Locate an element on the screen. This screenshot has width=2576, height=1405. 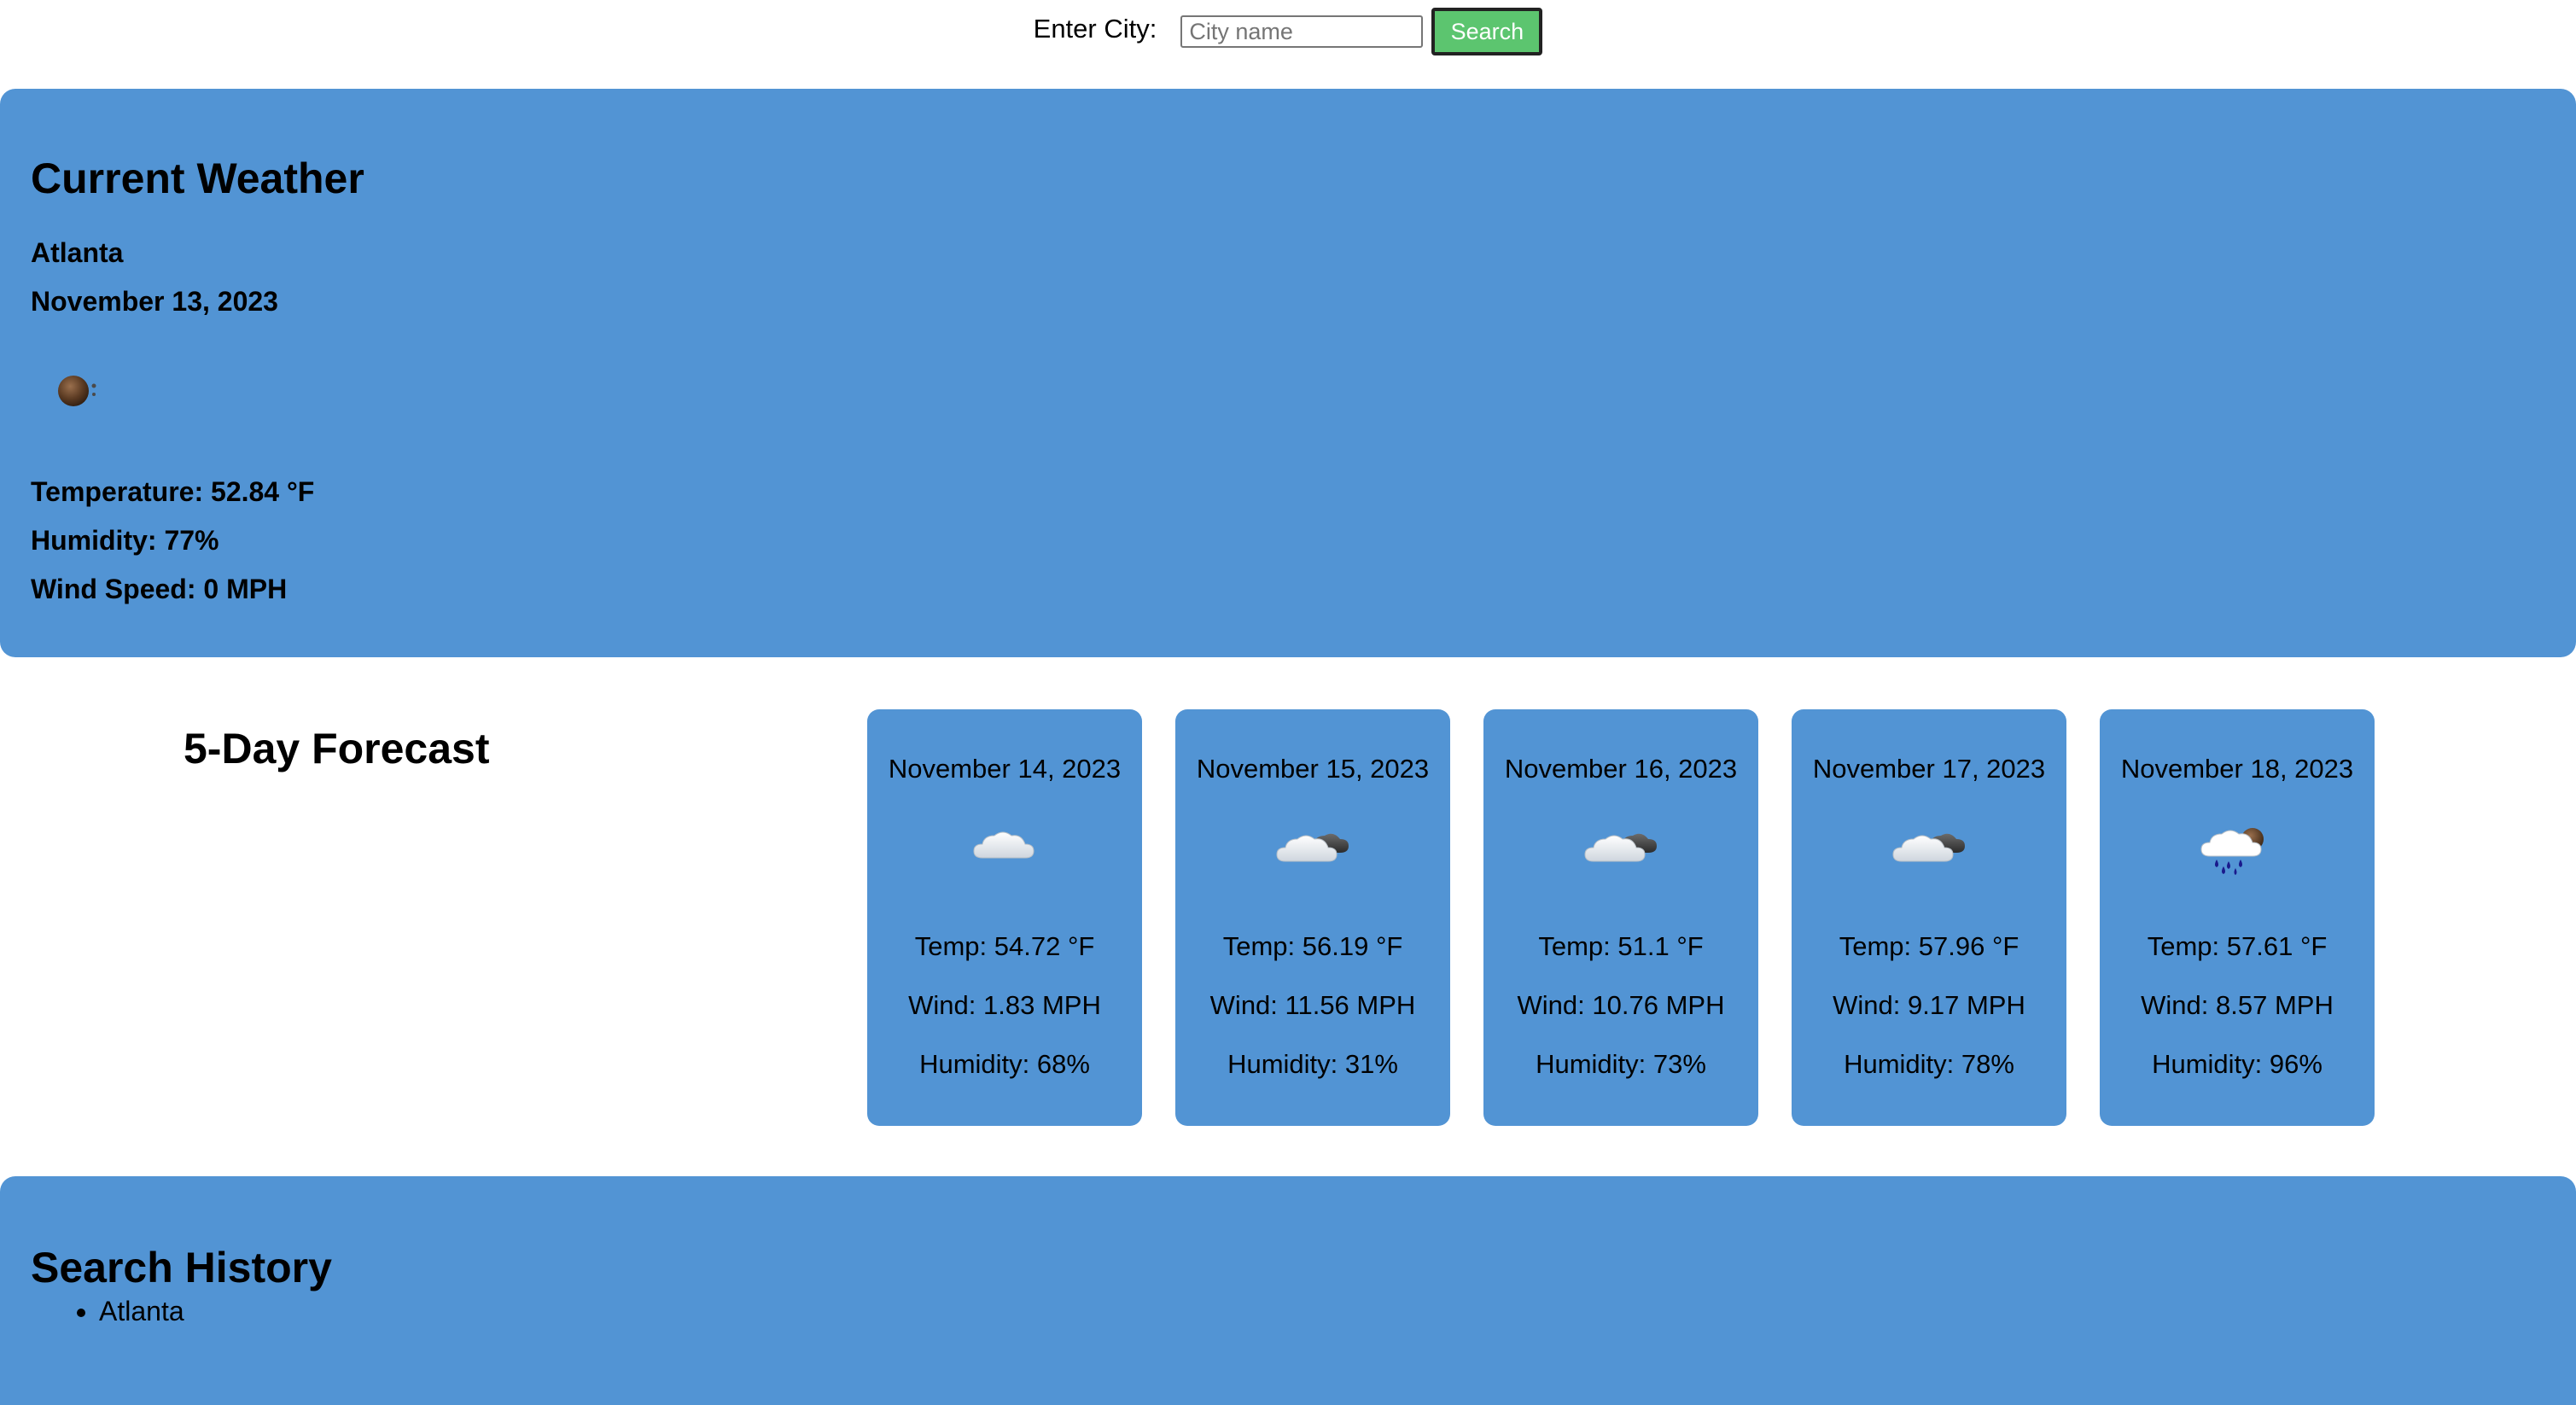
forecast-title: 5-Day Forecast is located at coordinates (337, 748).